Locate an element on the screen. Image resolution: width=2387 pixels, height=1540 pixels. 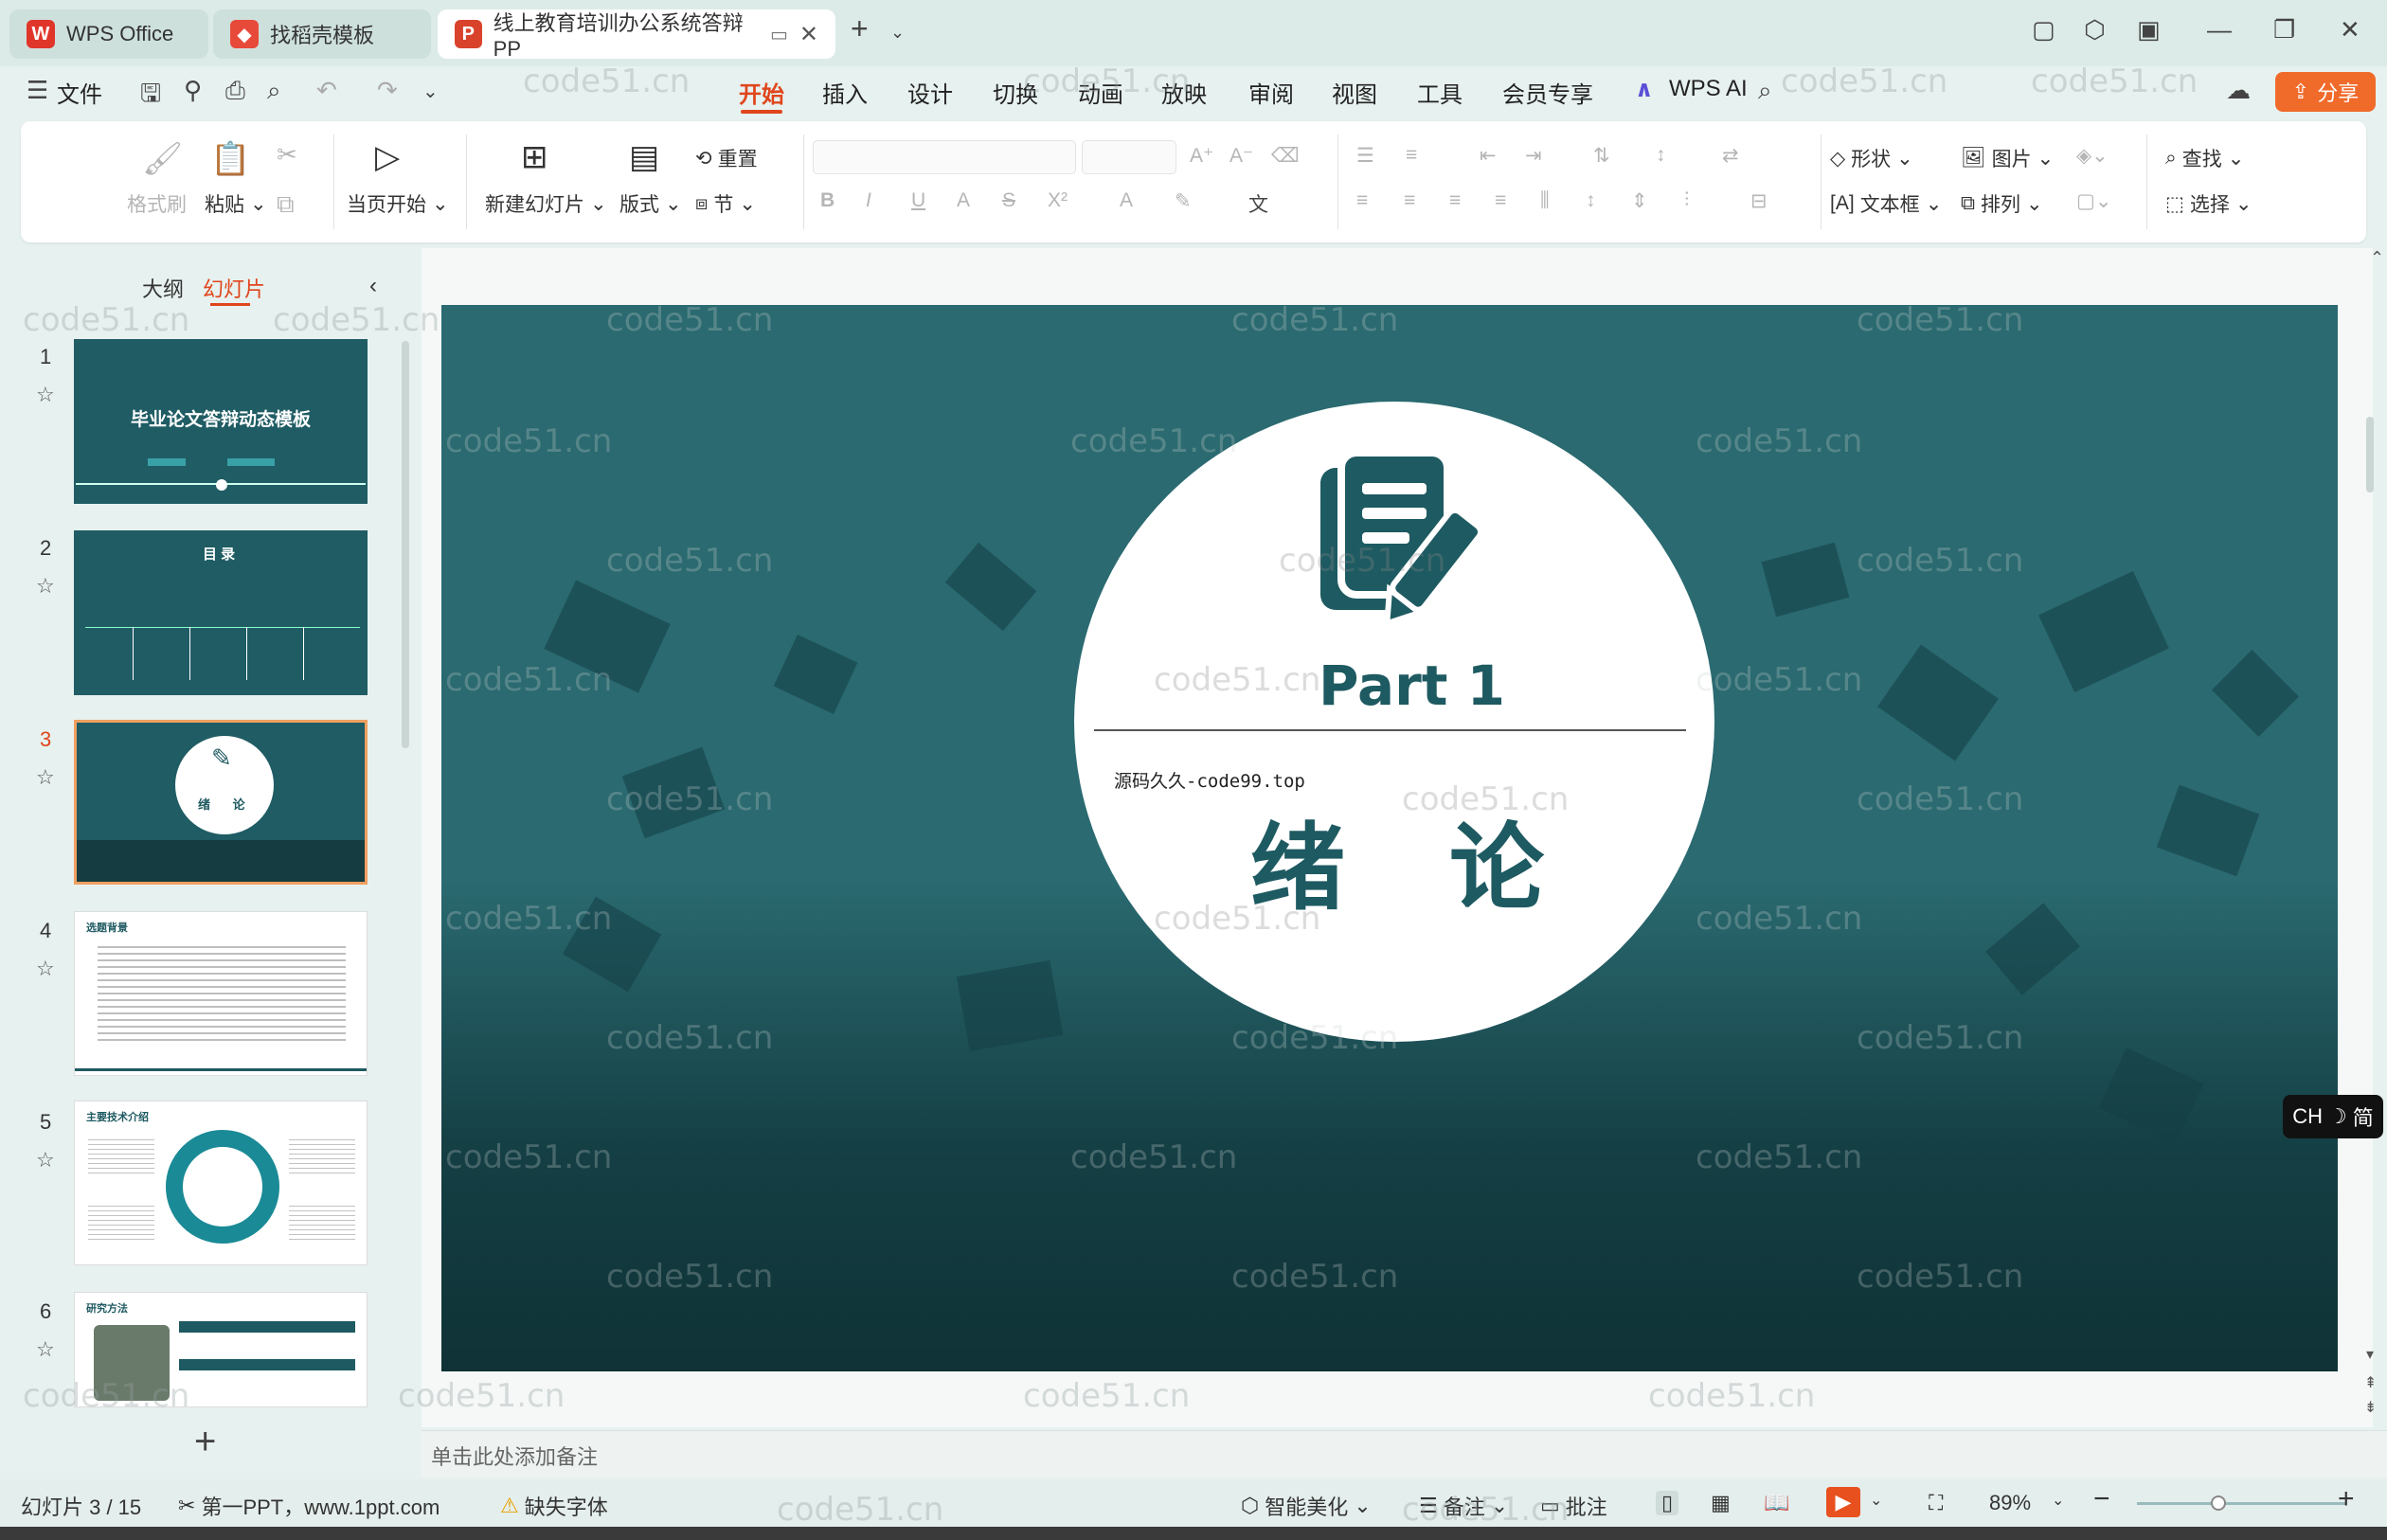
sort-icon: ↕ is located at coordinates (1661, 155).